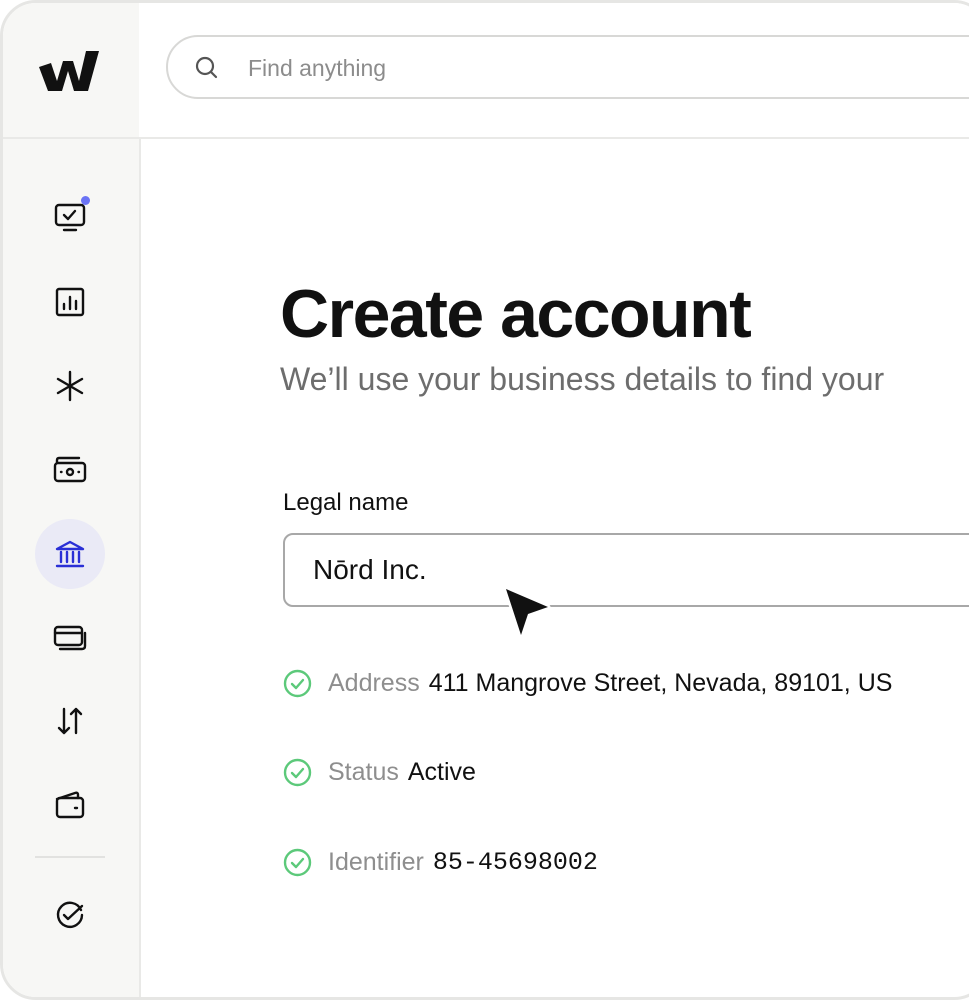 This screenshot has width=969, height=1000. I want to click on sidebar-item-ai, so click(70, 386).